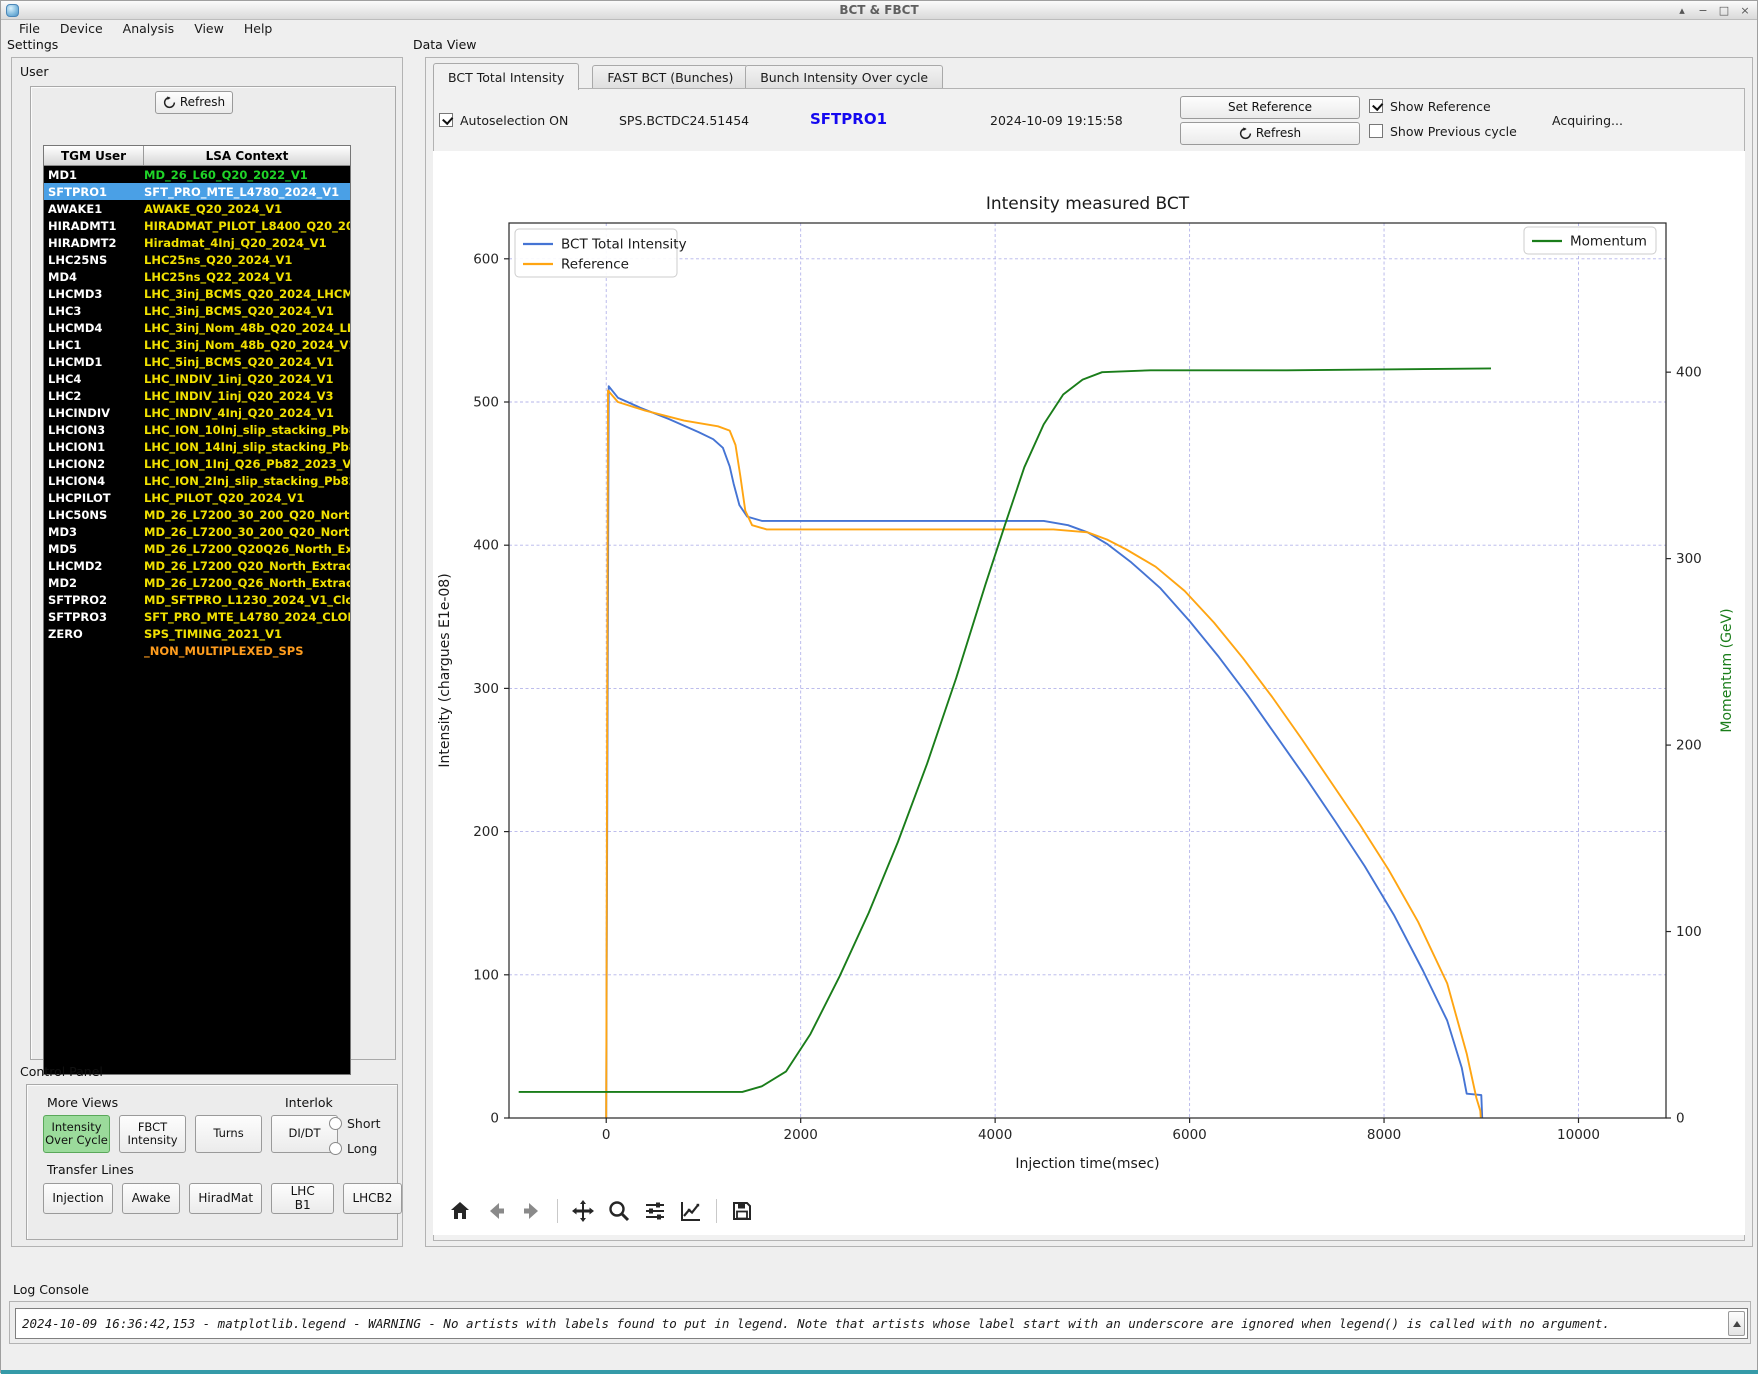 This screenshot has width=1758, height=1374. Describe the element at coordinates (78, 599) in the screenshot. I see `tgm-user-cell: SFTPRO2` at that location.